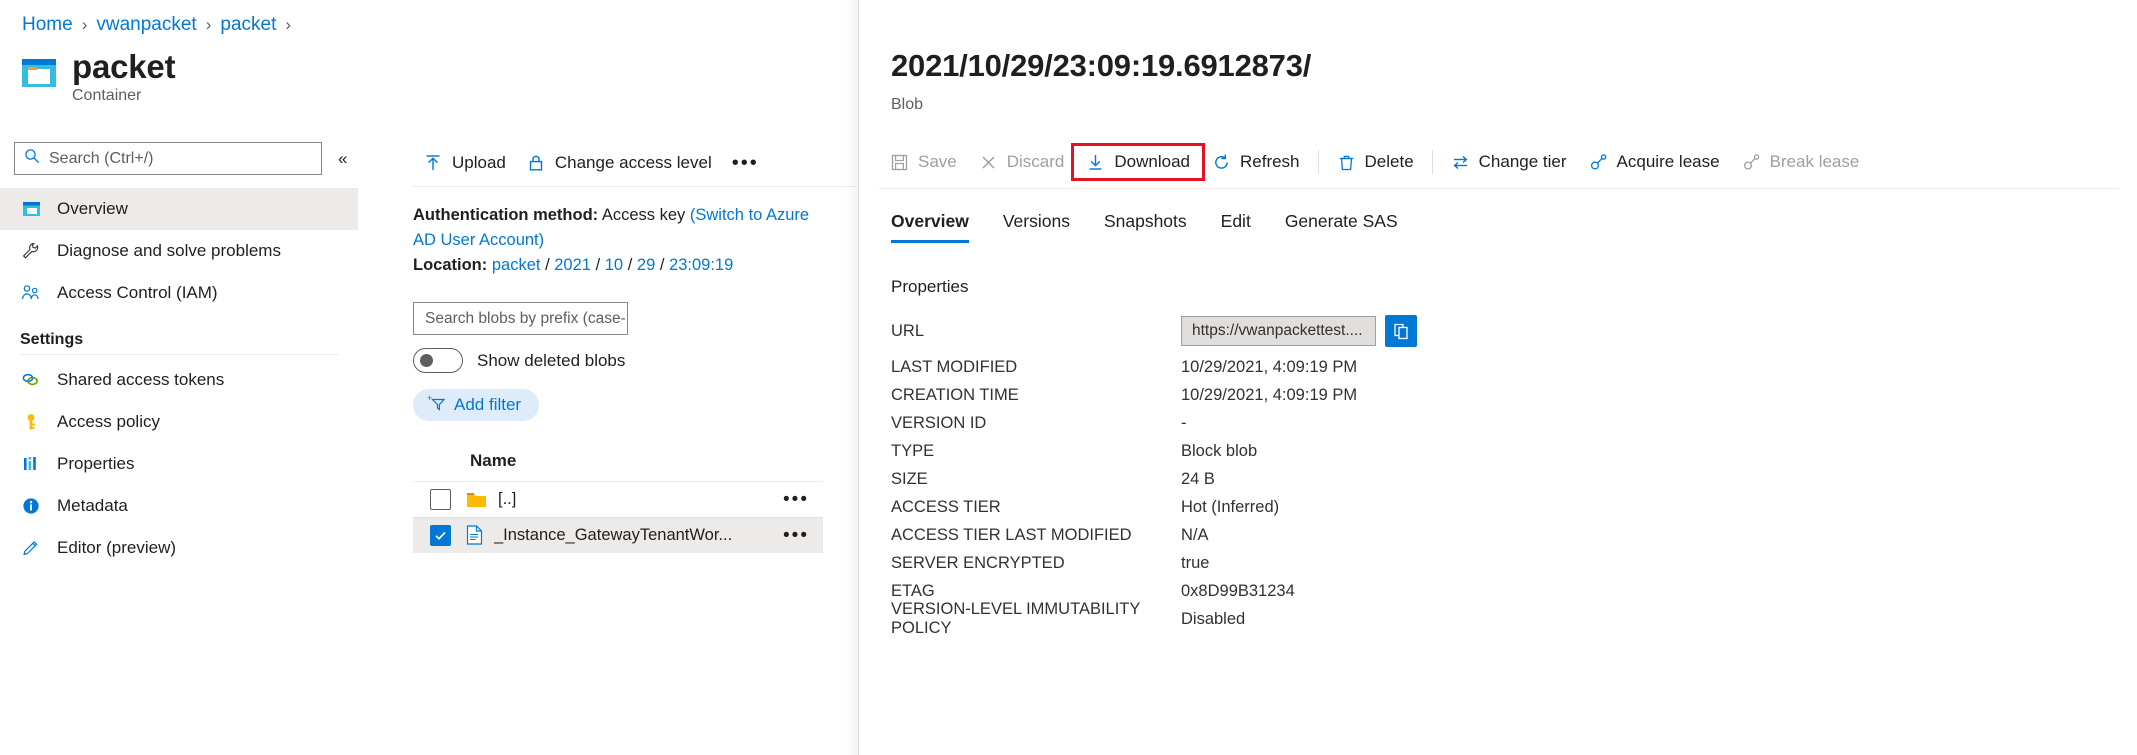 This screenshot has width=2137, height=755. I want to click on sidebar-item-diagnose: Diagnose and solve problems, so click(179, 251).